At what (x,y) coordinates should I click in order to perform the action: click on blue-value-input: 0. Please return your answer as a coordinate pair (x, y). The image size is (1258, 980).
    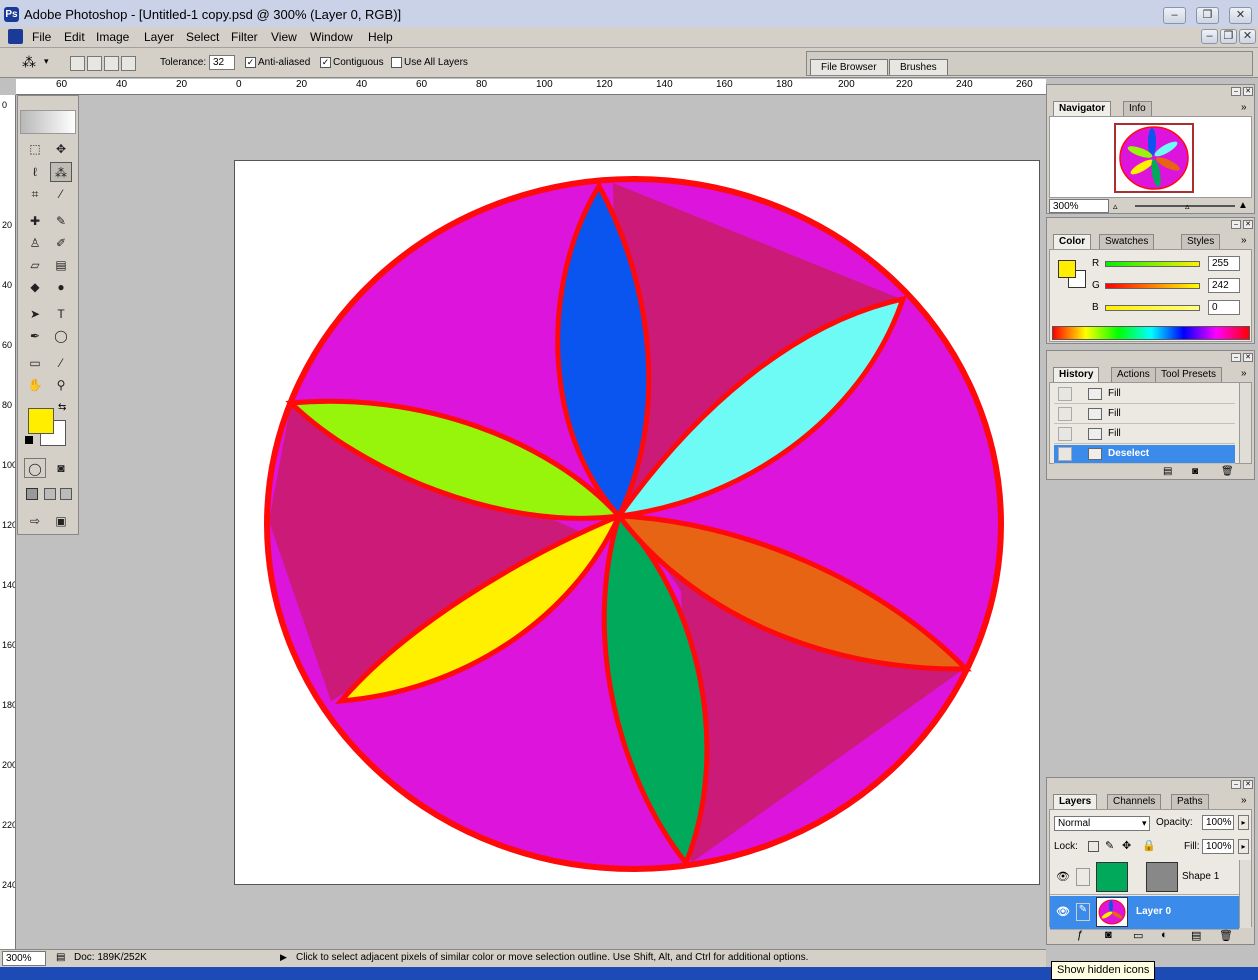
    Looking at the image, I should click on (1224, 307).